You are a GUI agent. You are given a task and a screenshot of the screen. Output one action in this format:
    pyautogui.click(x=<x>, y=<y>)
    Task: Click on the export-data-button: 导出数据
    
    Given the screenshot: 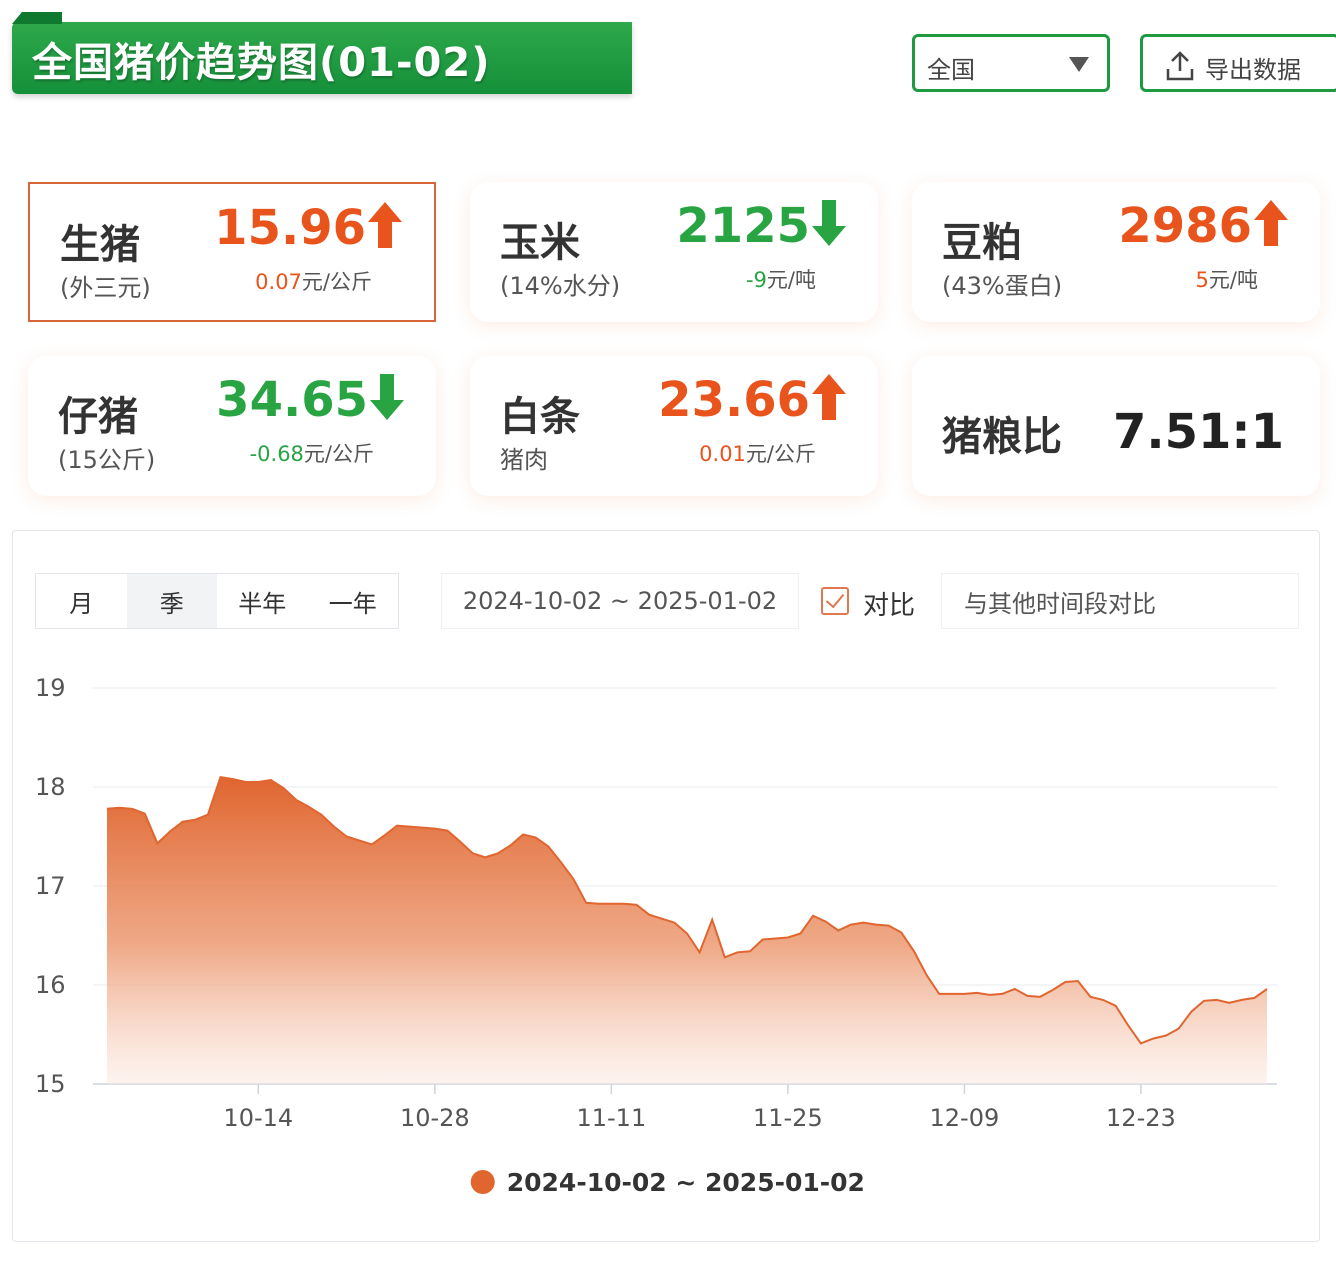 What is the action you would take?
    pyautogui.click(x=1238, y=63)
    